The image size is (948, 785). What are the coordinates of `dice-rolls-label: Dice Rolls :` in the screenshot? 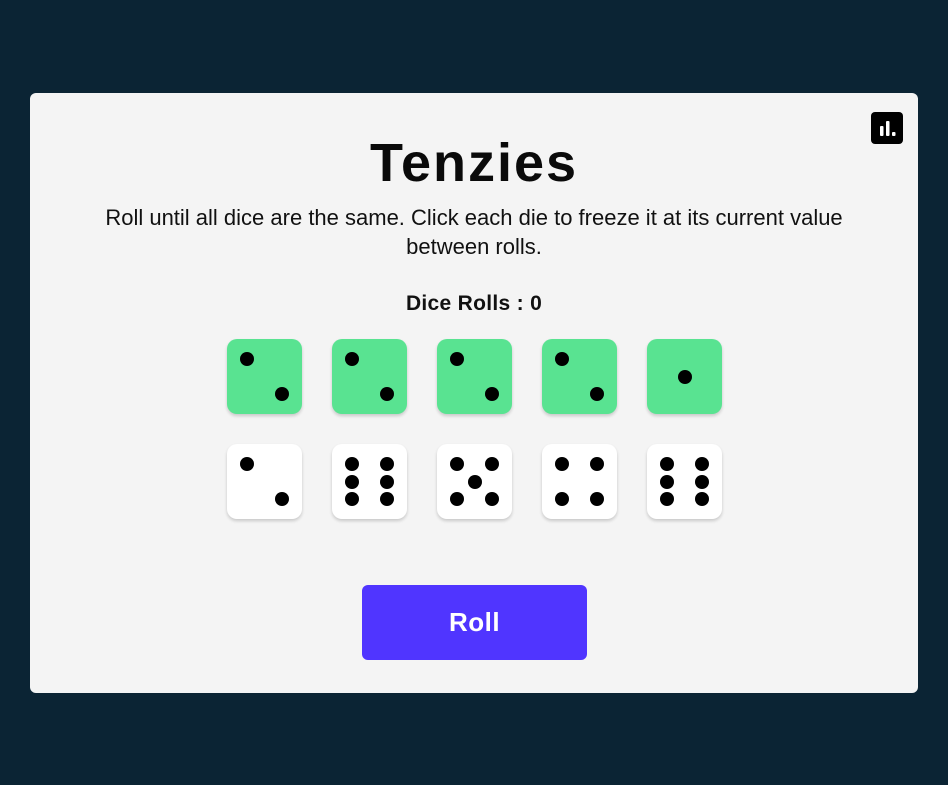 It's located at (468, 303).